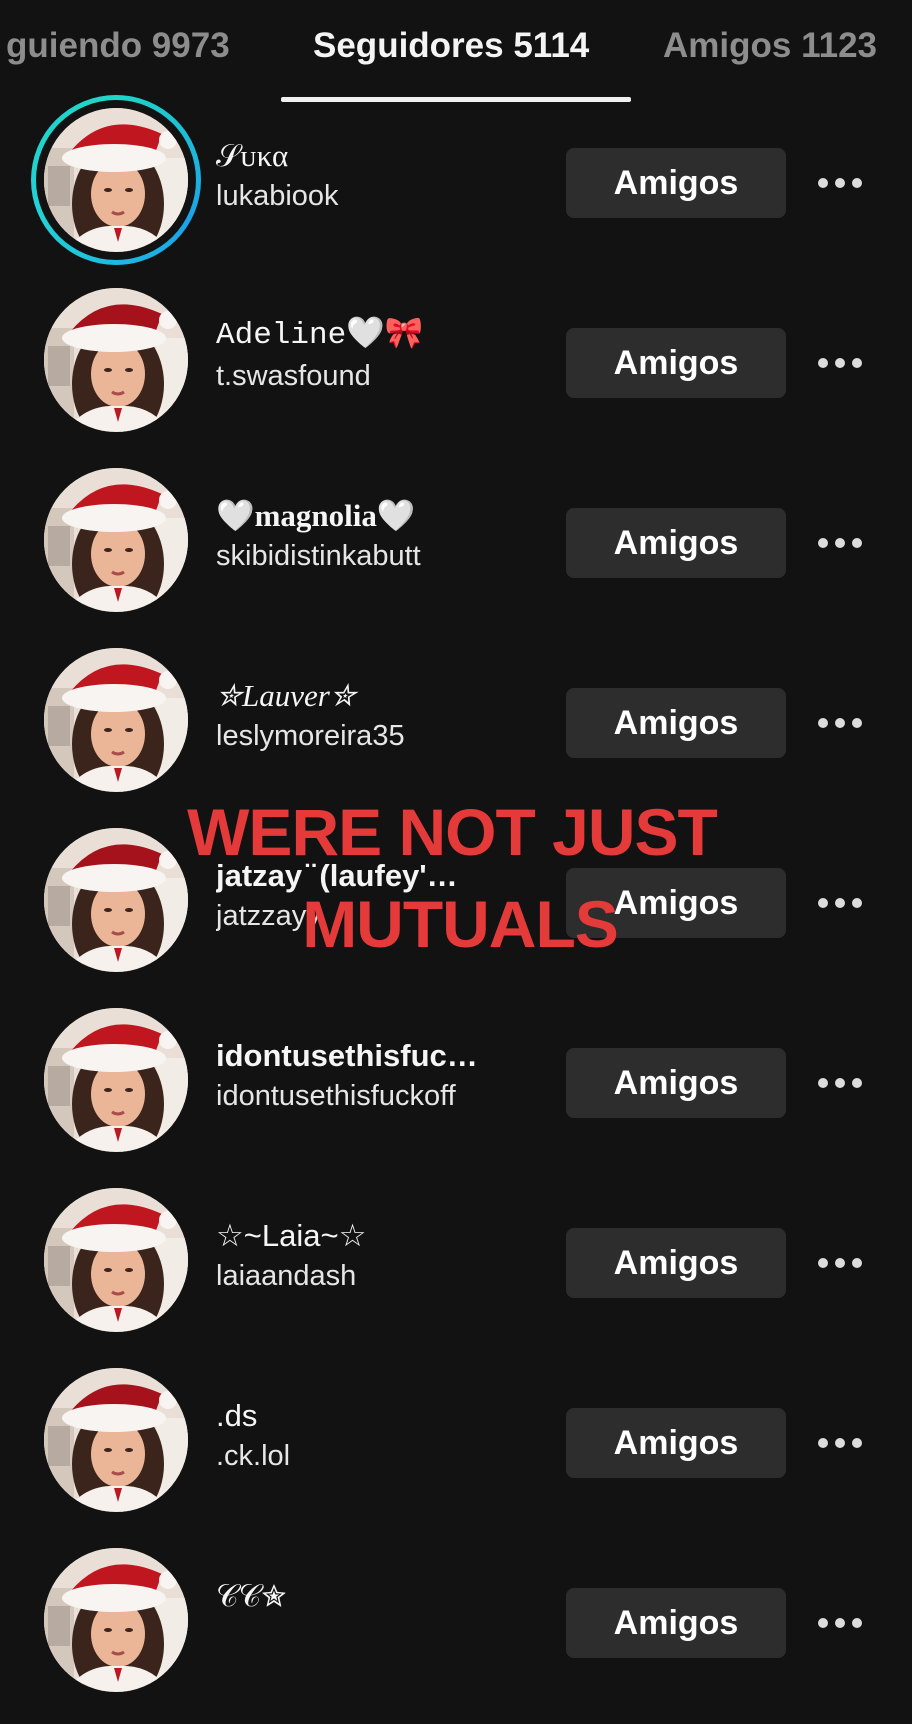 The image size is (912, 1724). What do you see at coordinates (118, 46) in the screenshot?
I see `tab-following: guiendo 9973` at bounding box center [118, 46].